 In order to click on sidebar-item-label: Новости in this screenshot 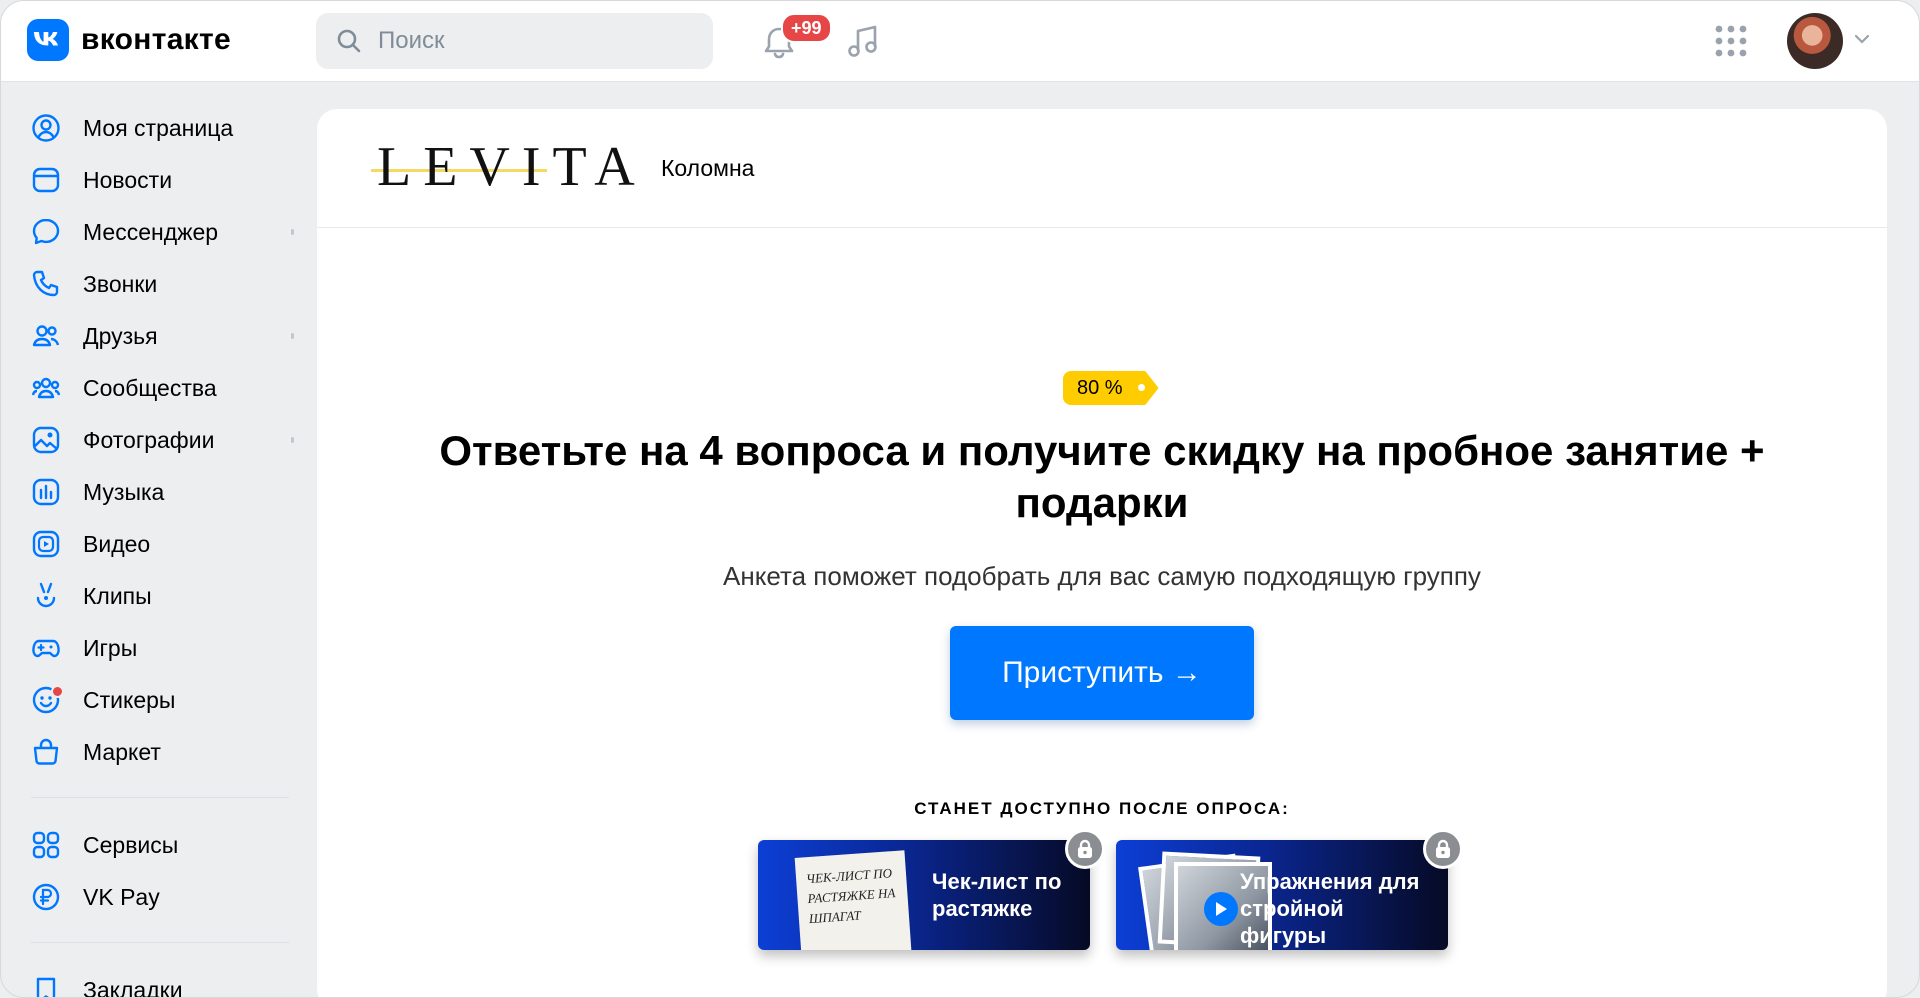, I will do `click(128, 180)`.